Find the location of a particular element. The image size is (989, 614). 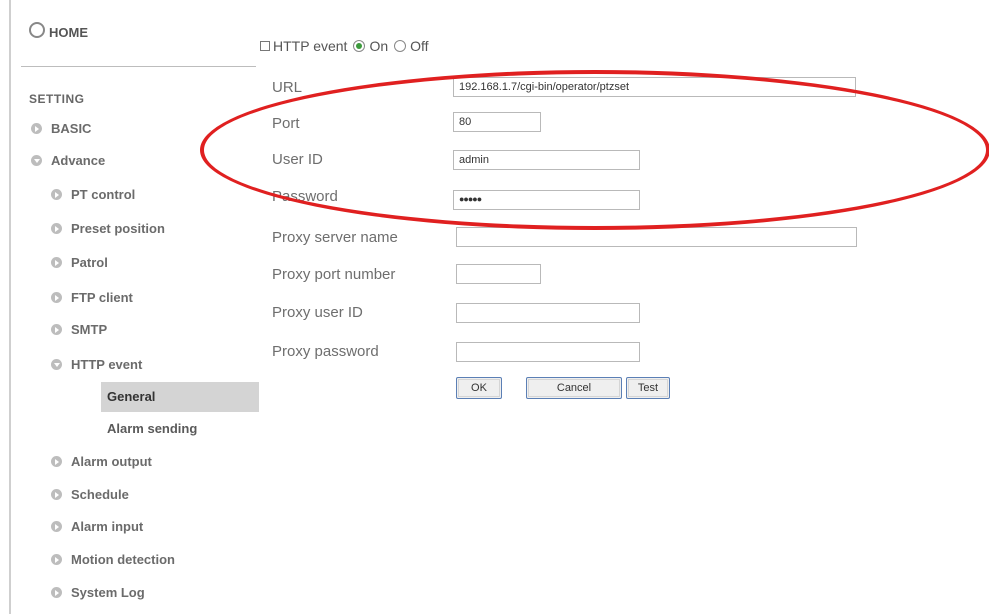

radio-on-label: On is located at coordinates (379, 46).